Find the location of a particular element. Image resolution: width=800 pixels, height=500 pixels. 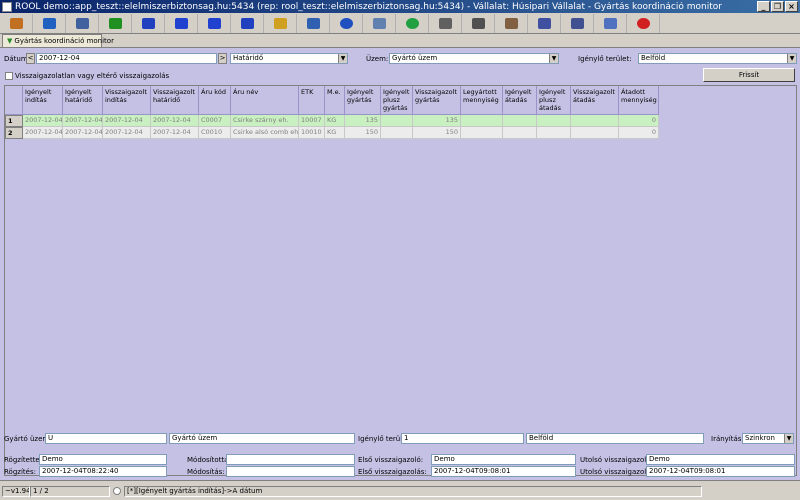

table-cell: Csirke szárny eh. is located at coordinates (265, 121).